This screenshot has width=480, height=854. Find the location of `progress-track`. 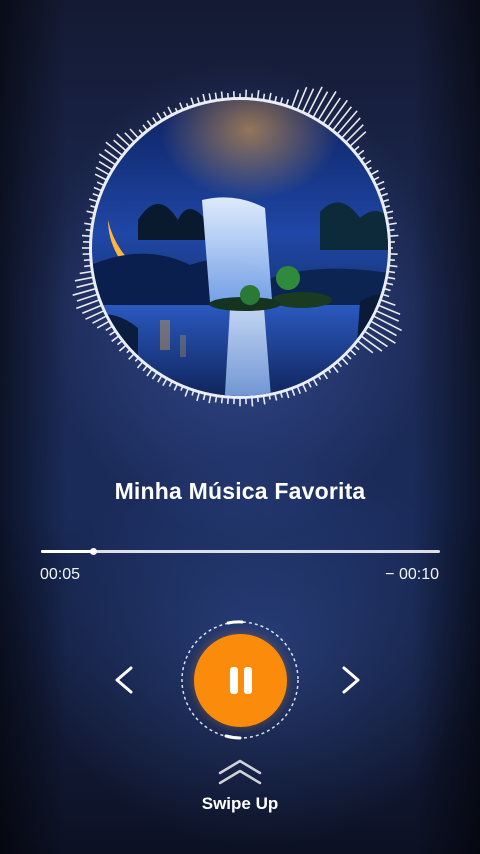

progress-track is located at coordinates (240, 551).